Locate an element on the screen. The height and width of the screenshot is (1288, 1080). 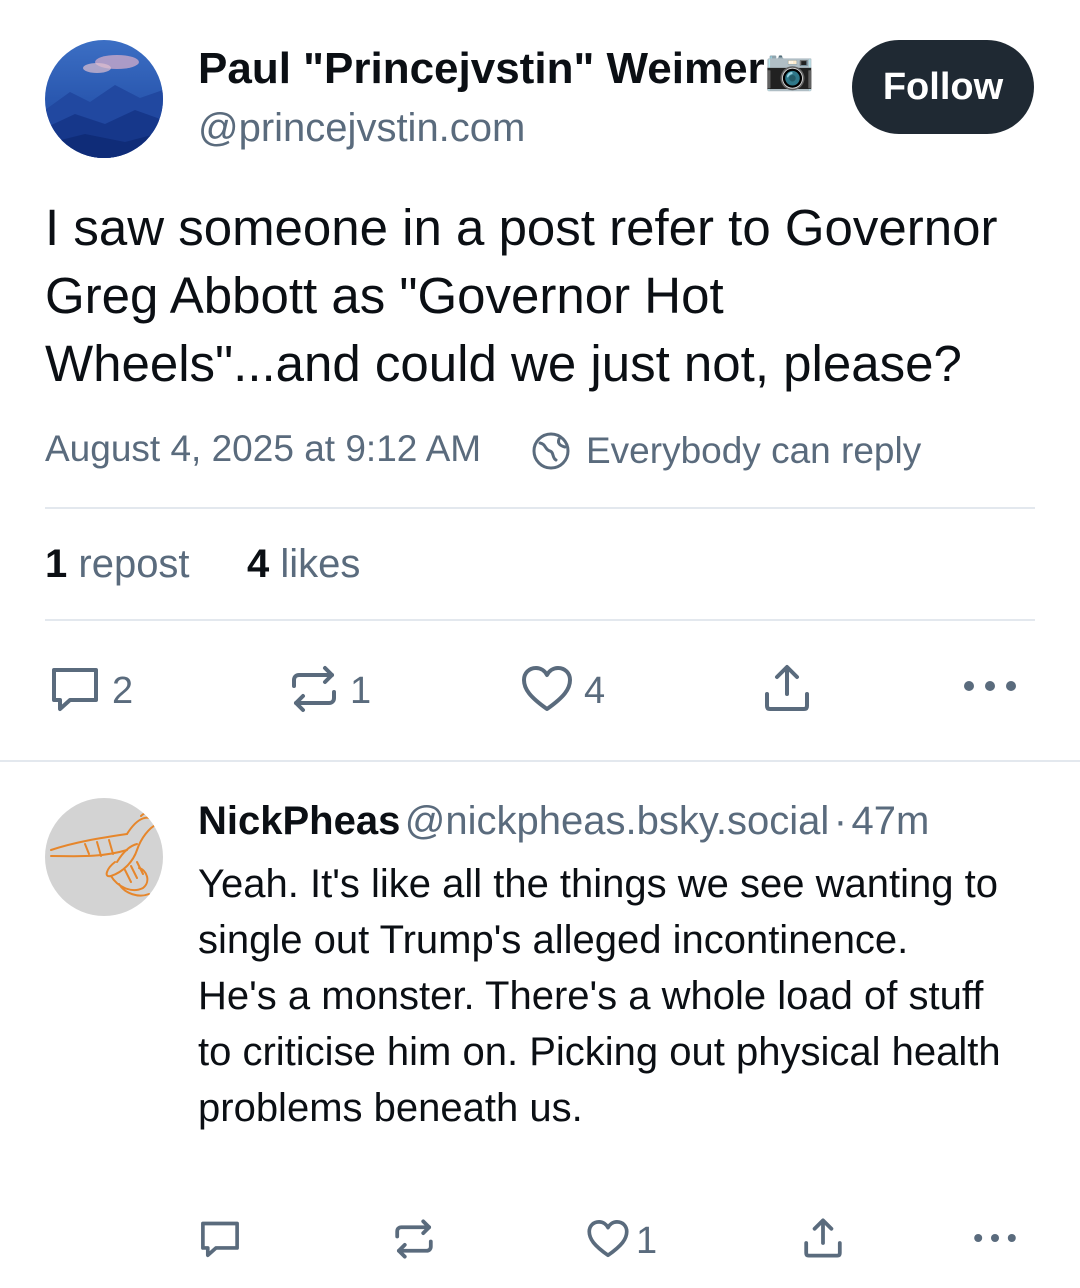
reply-header: NickPheas @nickpheas.bsky.social · 47m is located at coordinates (563, 821).